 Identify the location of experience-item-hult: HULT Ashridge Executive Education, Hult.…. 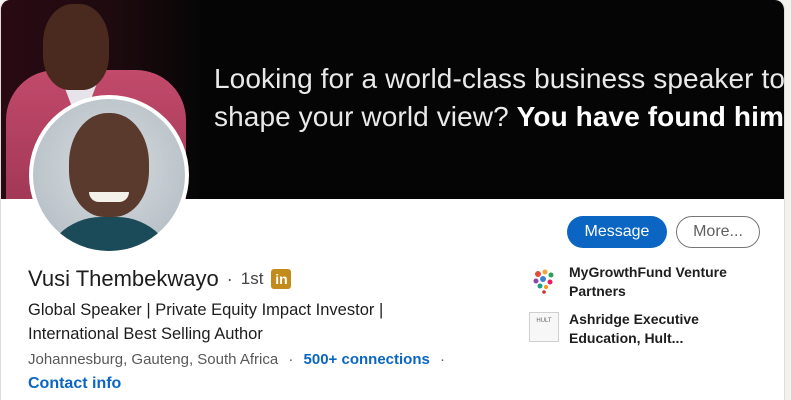
(644, 329).